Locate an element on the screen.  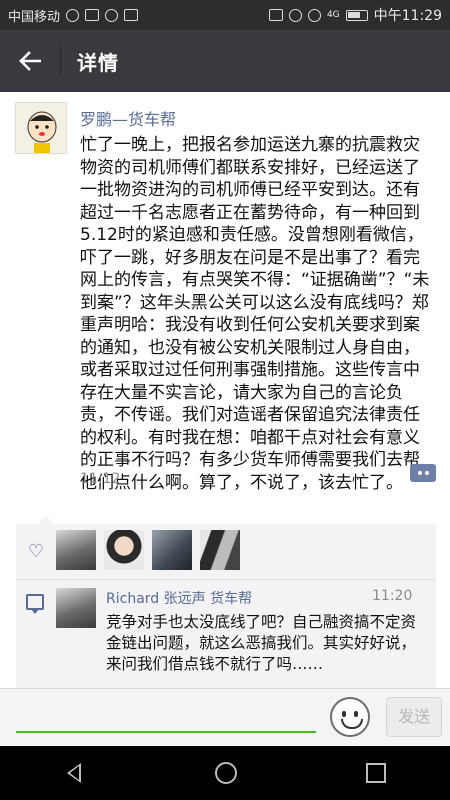
system-back-button is located at coordinates (75, 773).